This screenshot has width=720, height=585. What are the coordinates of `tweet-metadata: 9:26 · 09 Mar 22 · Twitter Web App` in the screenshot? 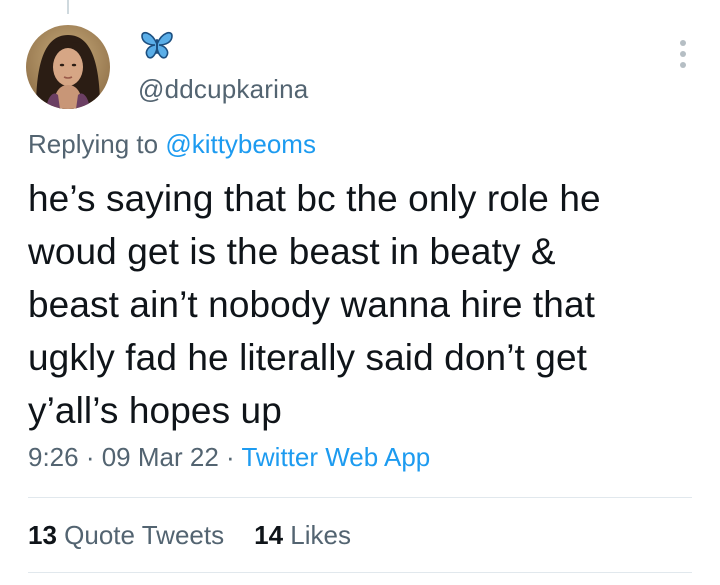 It's located at (229, 457).